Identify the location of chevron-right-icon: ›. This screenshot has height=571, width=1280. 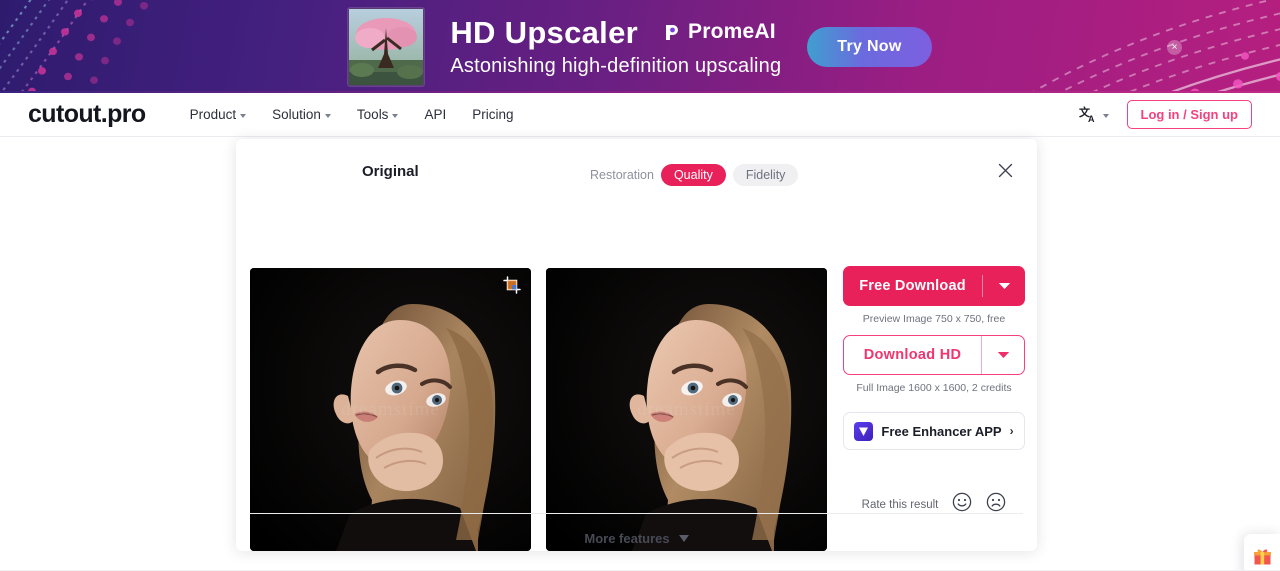
(1011, 431).